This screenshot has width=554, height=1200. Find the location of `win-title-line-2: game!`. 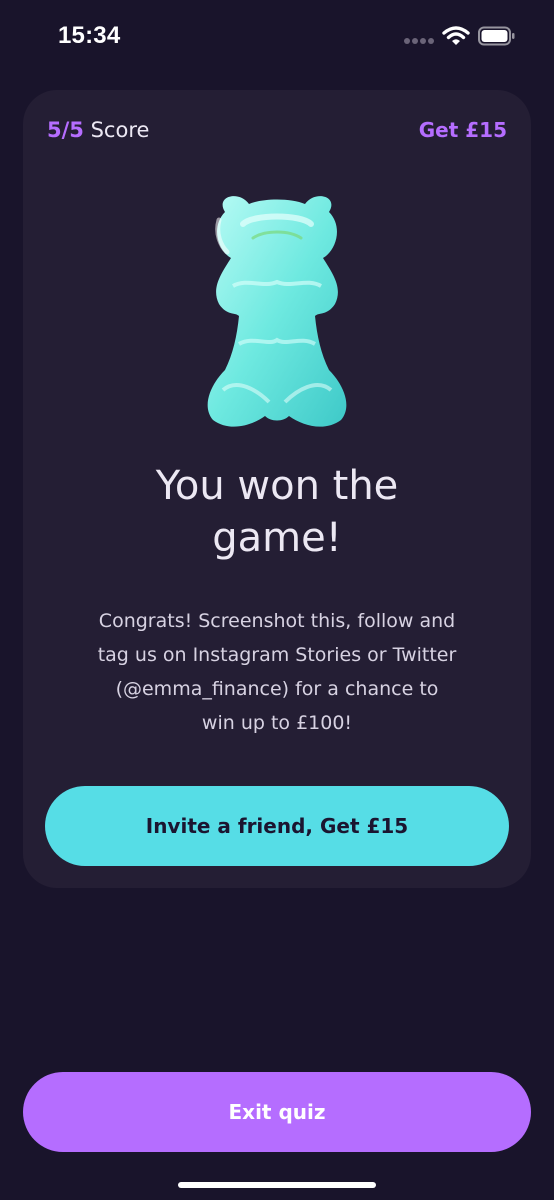

win-title-line-2: game! is located at coordinates (277, 538).